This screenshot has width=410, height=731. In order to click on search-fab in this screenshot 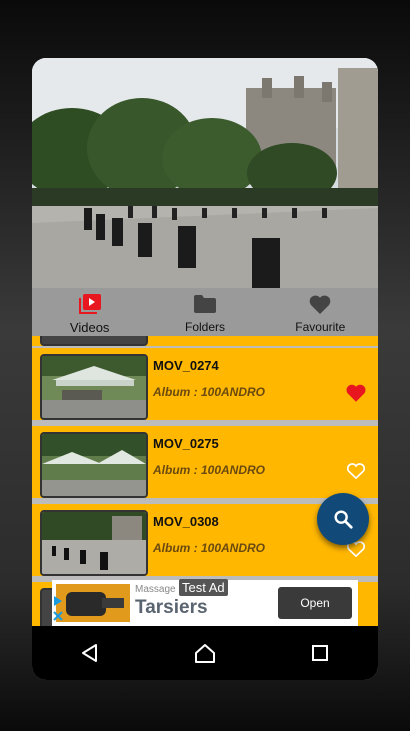, I will do `click(343, 519)`.